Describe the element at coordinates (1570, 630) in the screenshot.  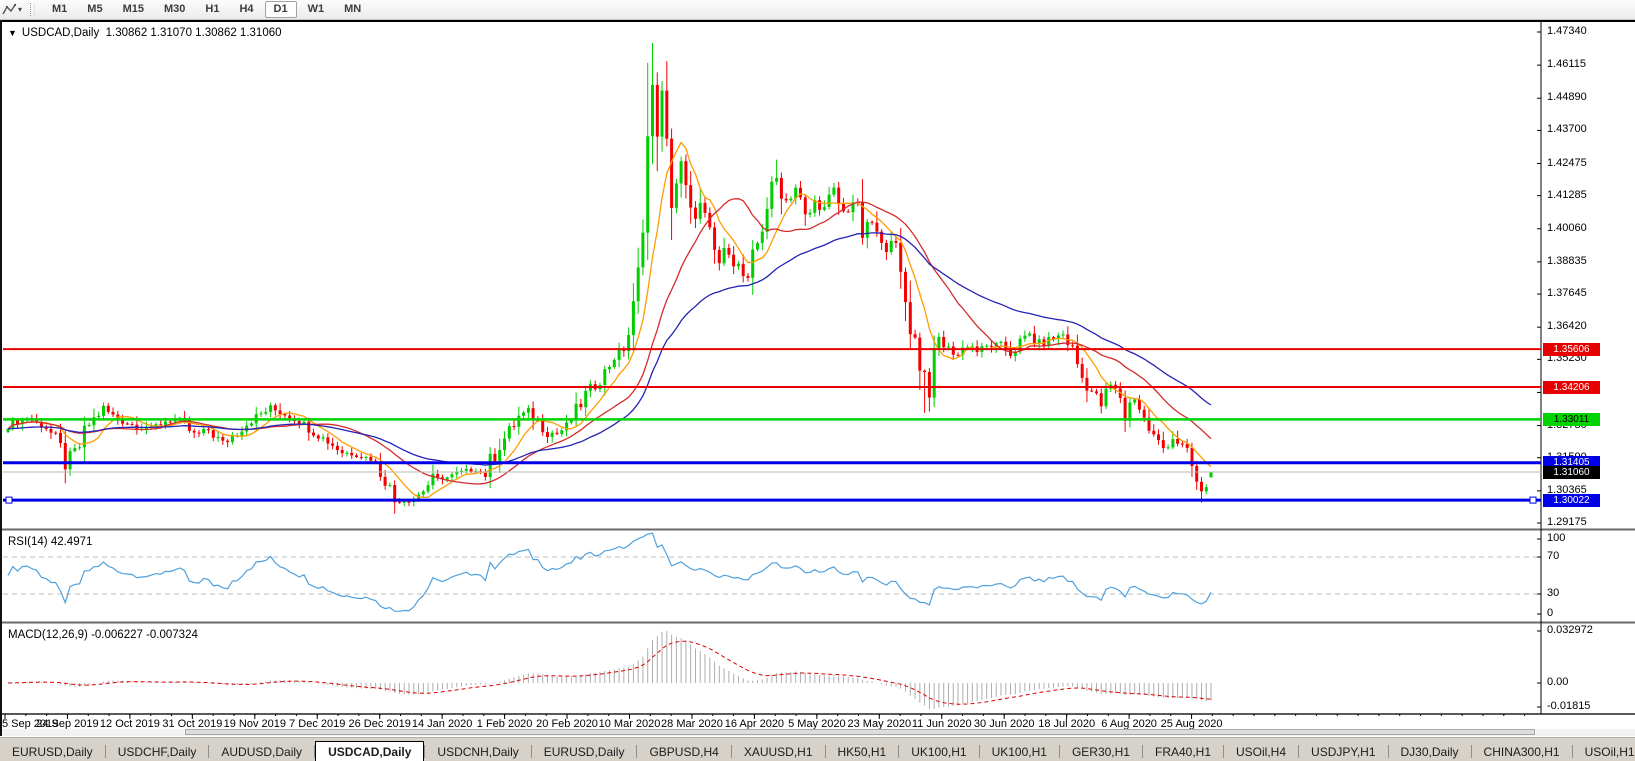
I see `macd-tick-label: 0.032972` at that location.